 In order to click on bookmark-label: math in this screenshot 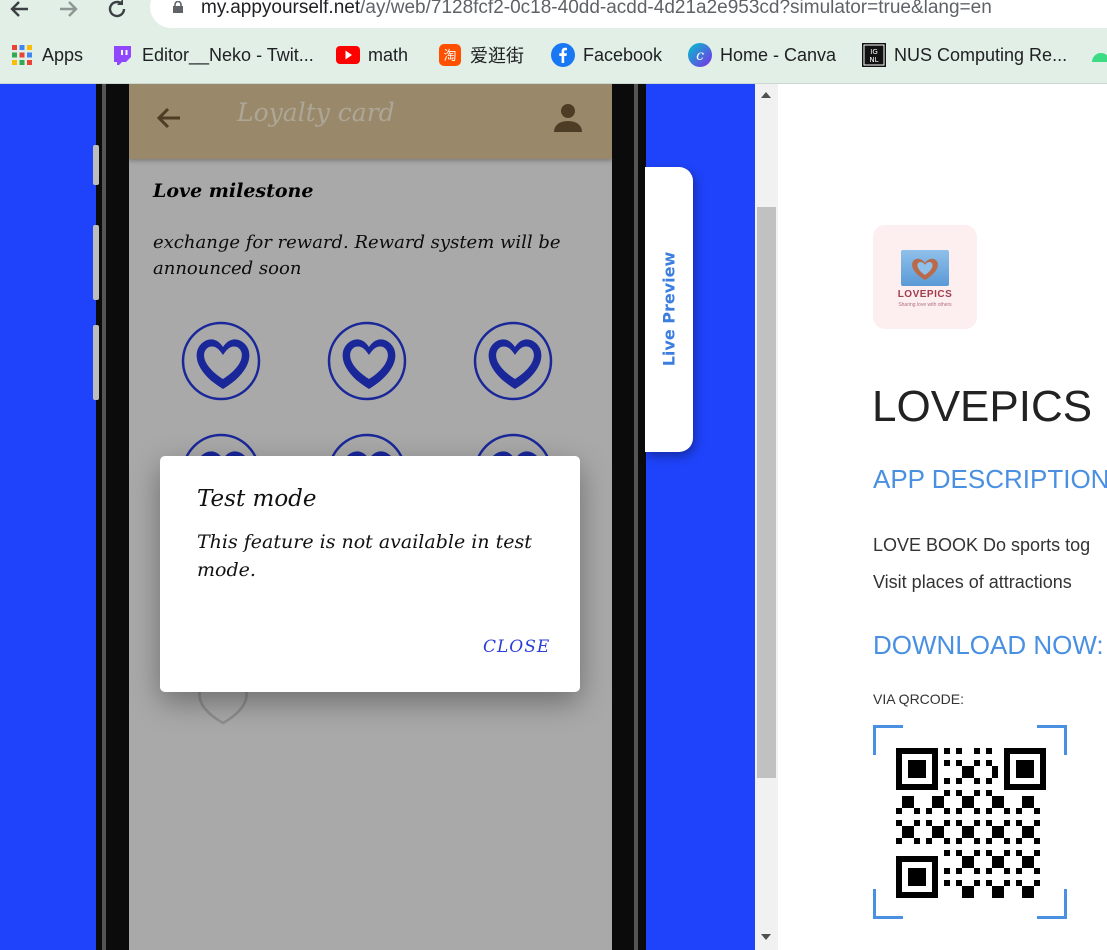, I will do `click(388, 54)`.